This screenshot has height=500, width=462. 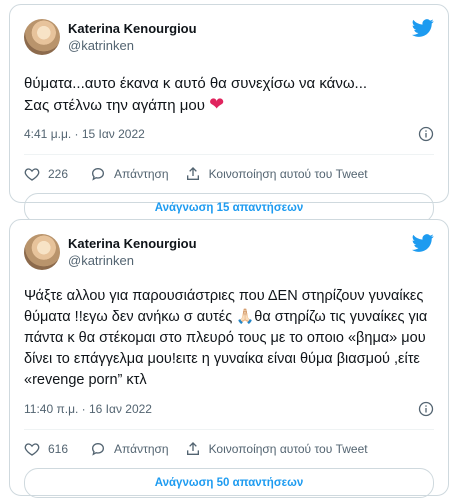 I want to click on like-button: 616, so click(x=46, y=449).